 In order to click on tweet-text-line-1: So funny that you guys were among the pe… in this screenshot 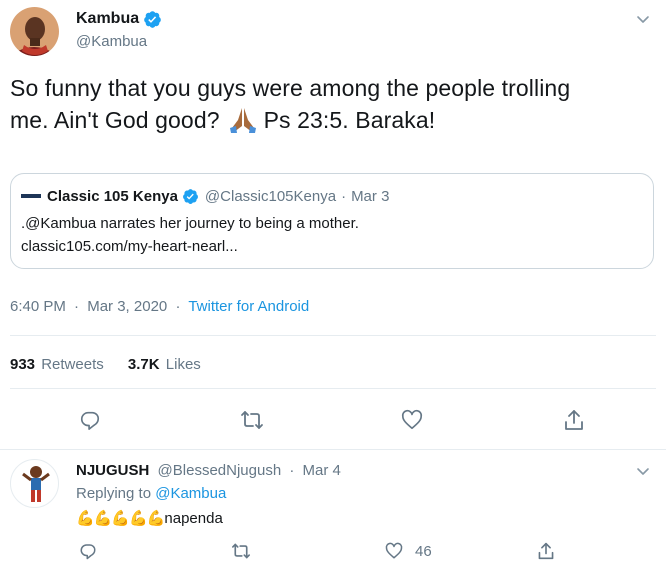, I will do `click(290, 88)`.